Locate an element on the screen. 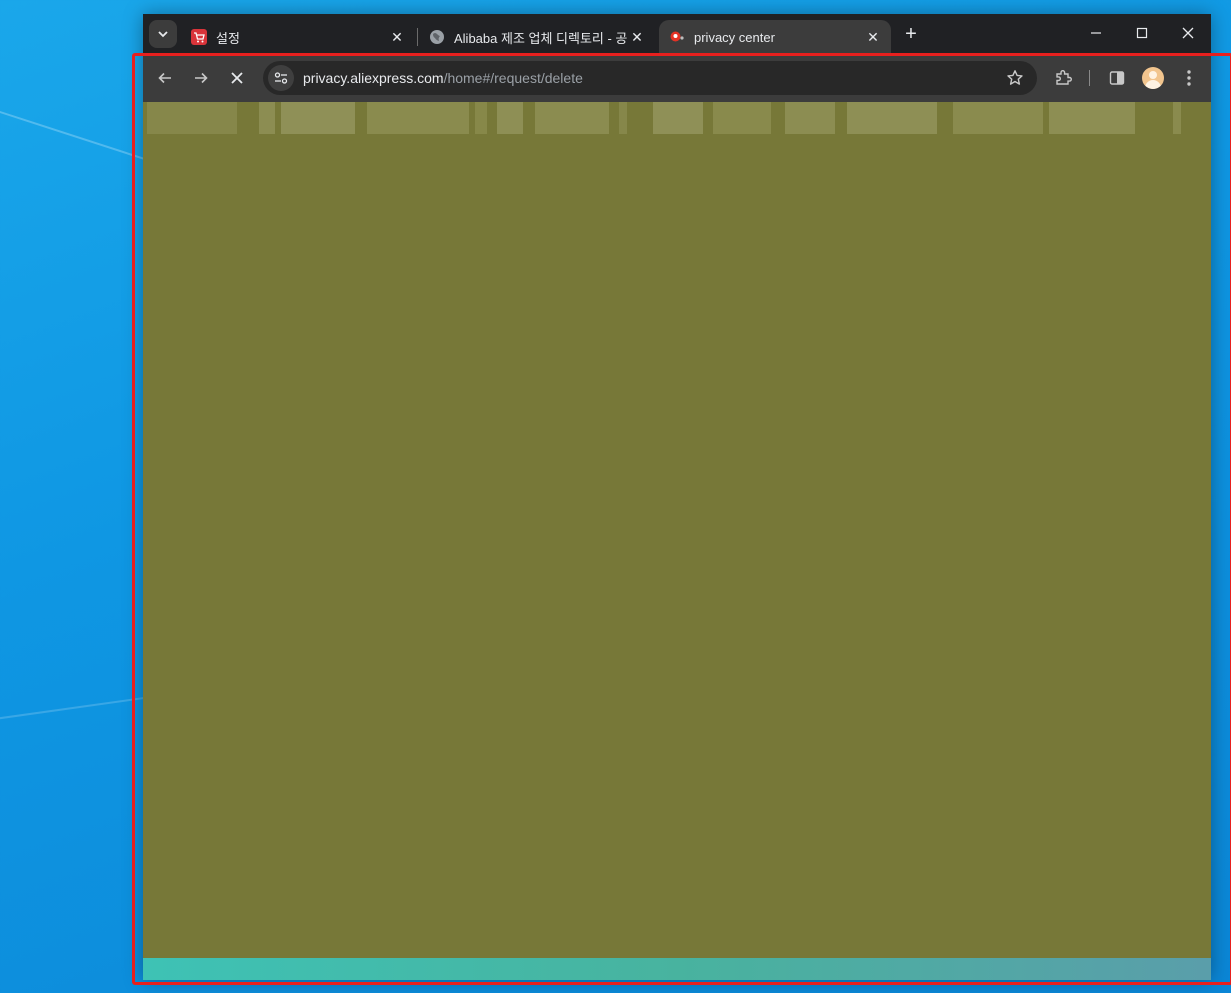 The width and height of the screenshot is (1231, 993). maximize-icon is located at coordinates (1142, 33).